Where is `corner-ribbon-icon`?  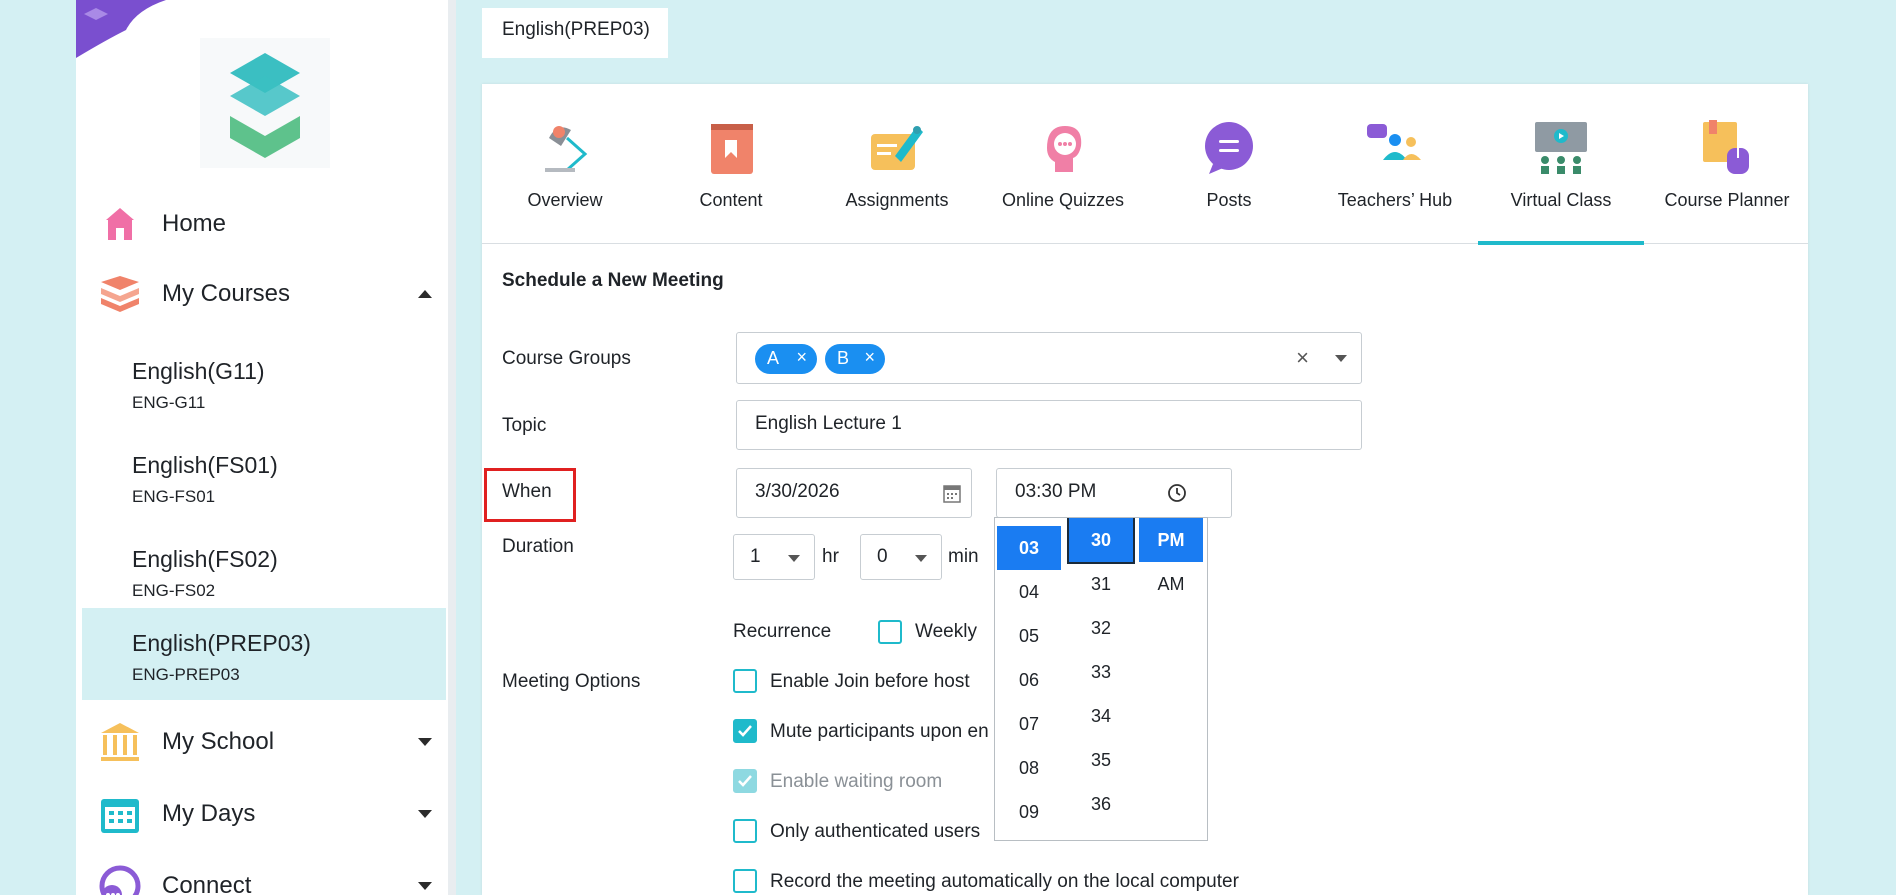
corner-ribbon-icon is located at coordinates (121, 29).